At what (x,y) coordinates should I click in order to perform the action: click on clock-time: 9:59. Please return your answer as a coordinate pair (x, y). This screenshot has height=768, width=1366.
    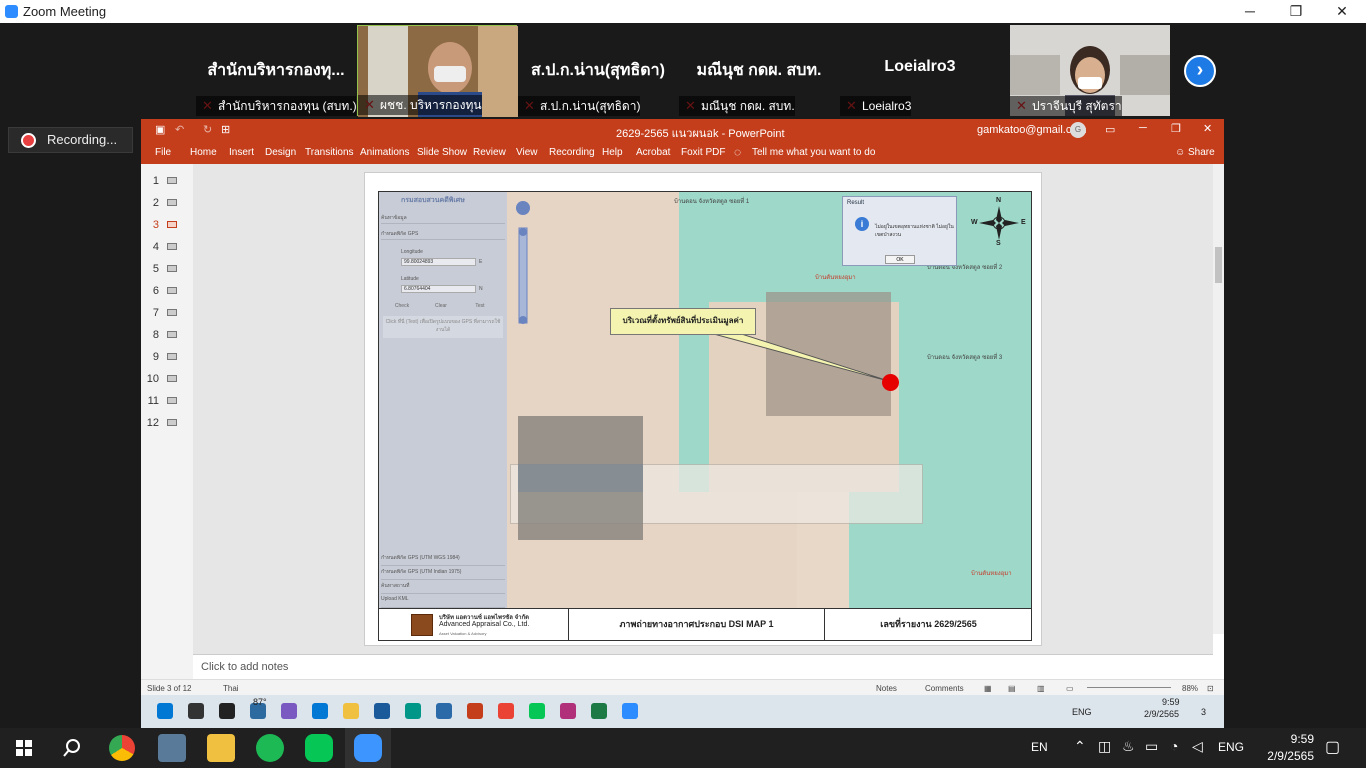
    Looking at the image, I should click on (1292, 739).